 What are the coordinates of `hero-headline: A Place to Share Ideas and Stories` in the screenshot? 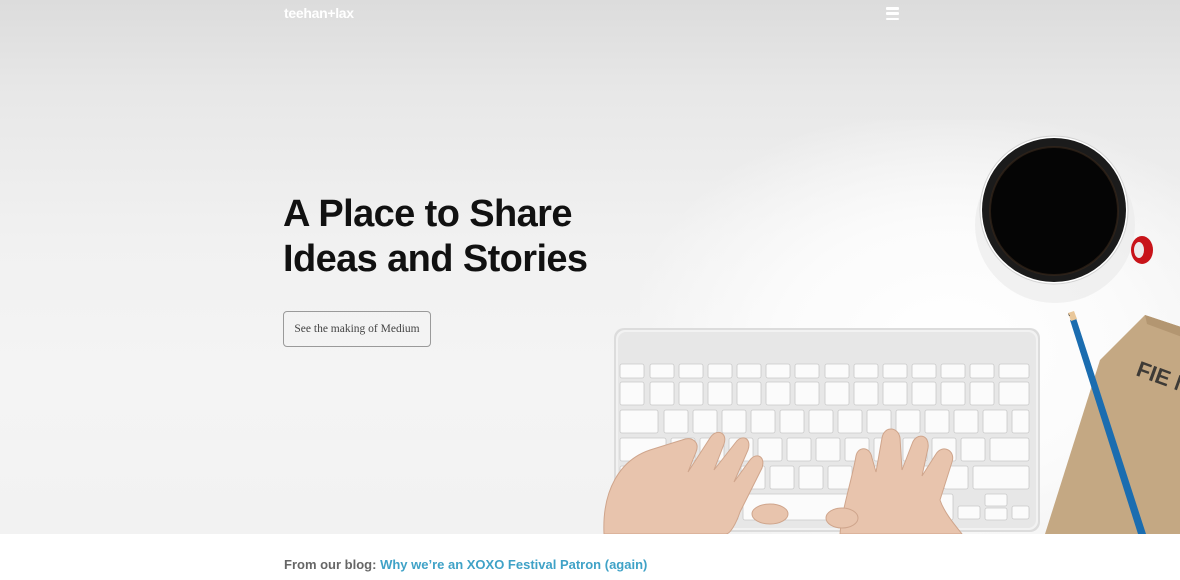 It's located at (463, 237).